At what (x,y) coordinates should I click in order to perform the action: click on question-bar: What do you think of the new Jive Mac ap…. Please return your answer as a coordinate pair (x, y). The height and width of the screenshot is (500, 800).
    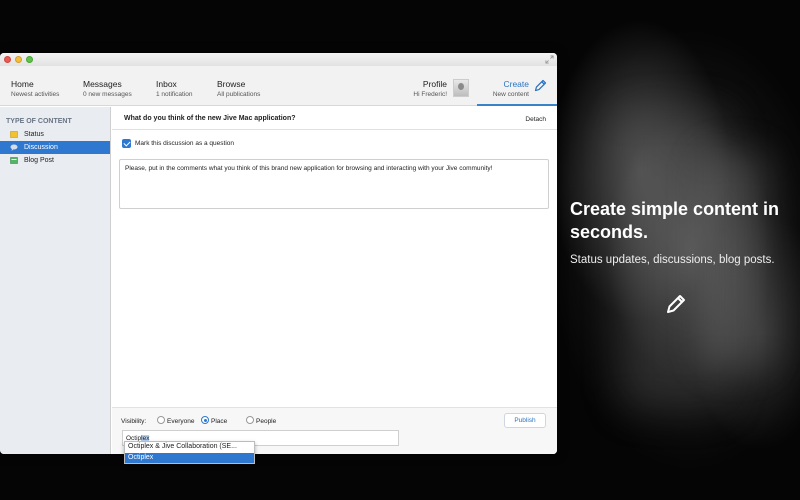
    Looking at the image, I should click on (334, 118).